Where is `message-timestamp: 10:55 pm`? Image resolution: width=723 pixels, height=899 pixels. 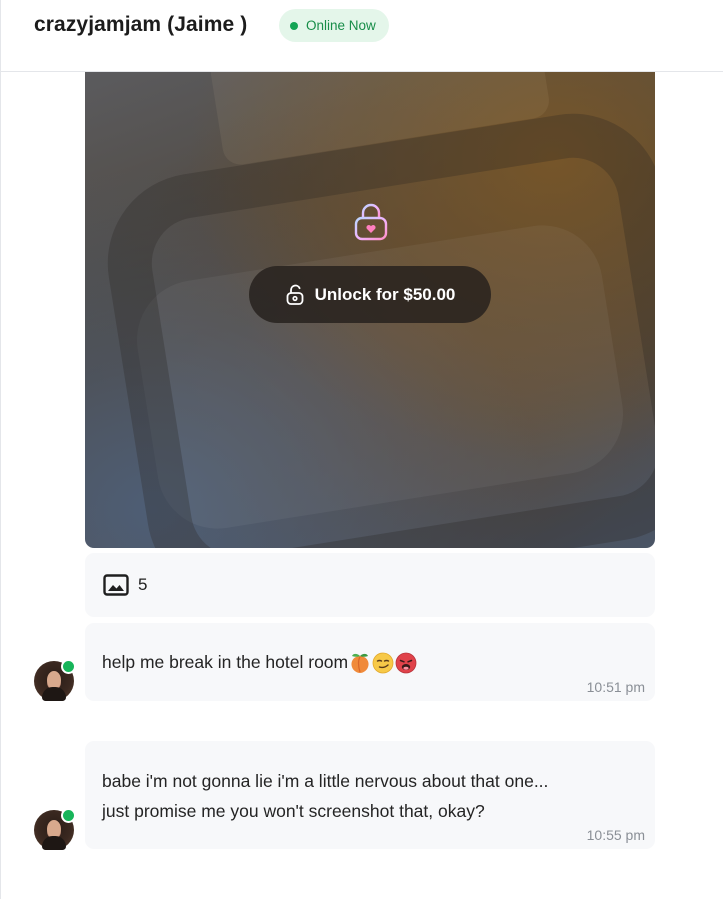
message-timestamp: 10:55 pm is located at coordinates (615, 835).